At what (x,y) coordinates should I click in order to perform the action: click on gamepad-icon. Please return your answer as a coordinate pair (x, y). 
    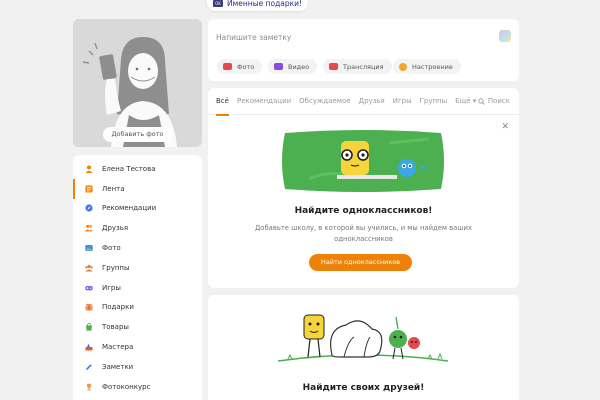
    Looking at the image, I should click on (89, 288).